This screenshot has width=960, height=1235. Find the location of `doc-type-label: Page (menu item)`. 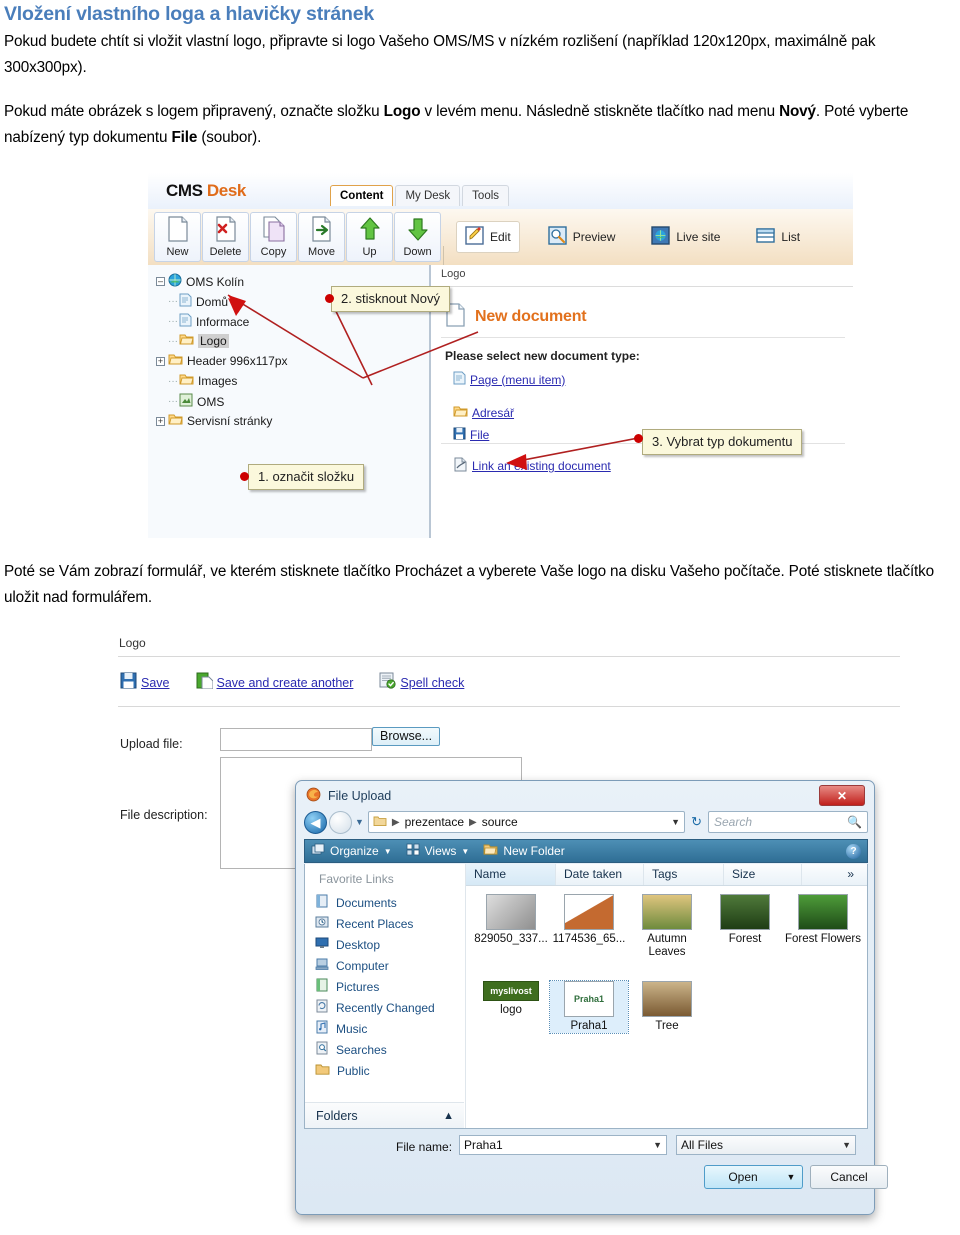

doc-type-label: Page (menu item) is located at coordinates (518, 379).